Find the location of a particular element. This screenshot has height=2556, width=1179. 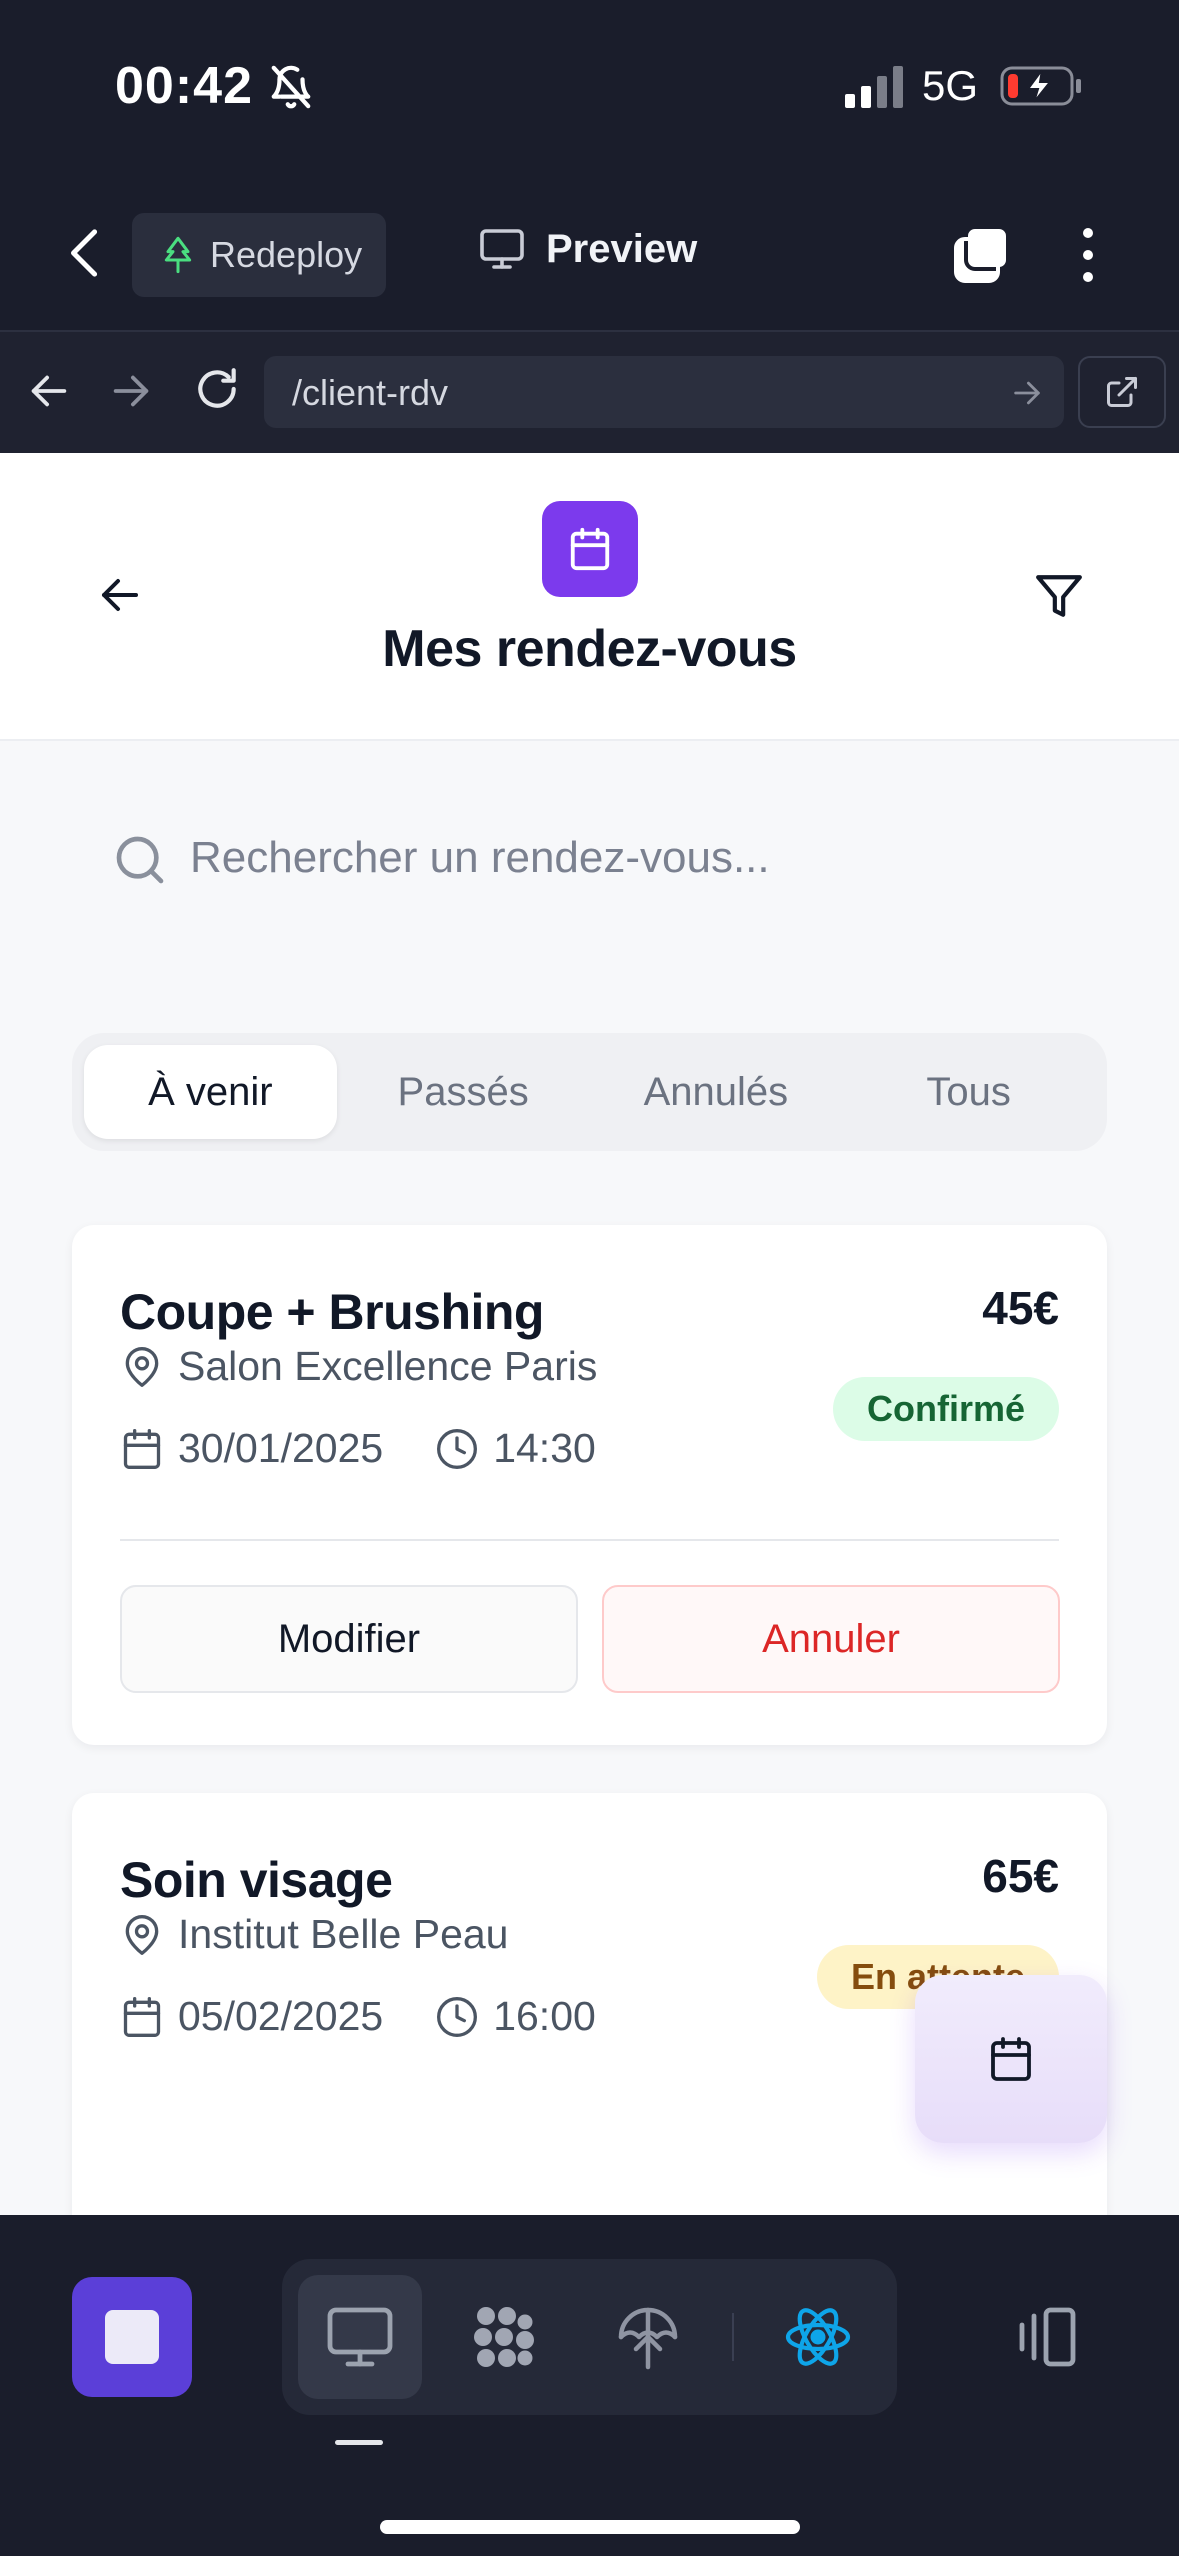

url-text: /client-rdv is located at coordinates (370, 392).